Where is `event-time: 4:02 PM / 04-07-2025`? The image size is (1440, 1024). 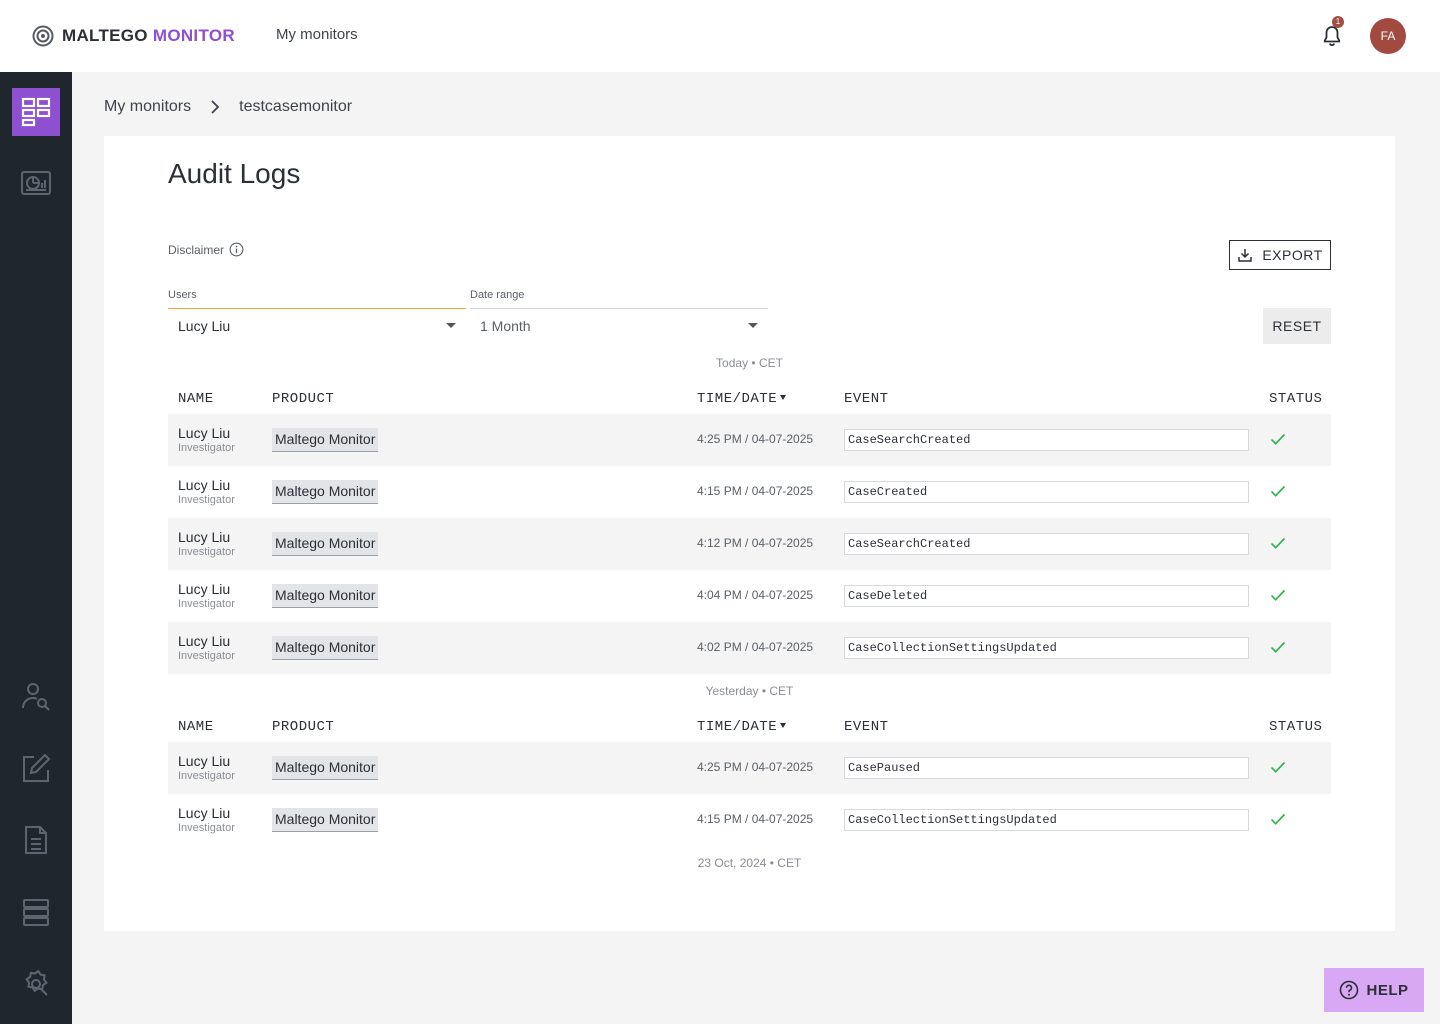
event-time: 4:02 PM / 04-07-2025 is located at coordinates (755, 647).